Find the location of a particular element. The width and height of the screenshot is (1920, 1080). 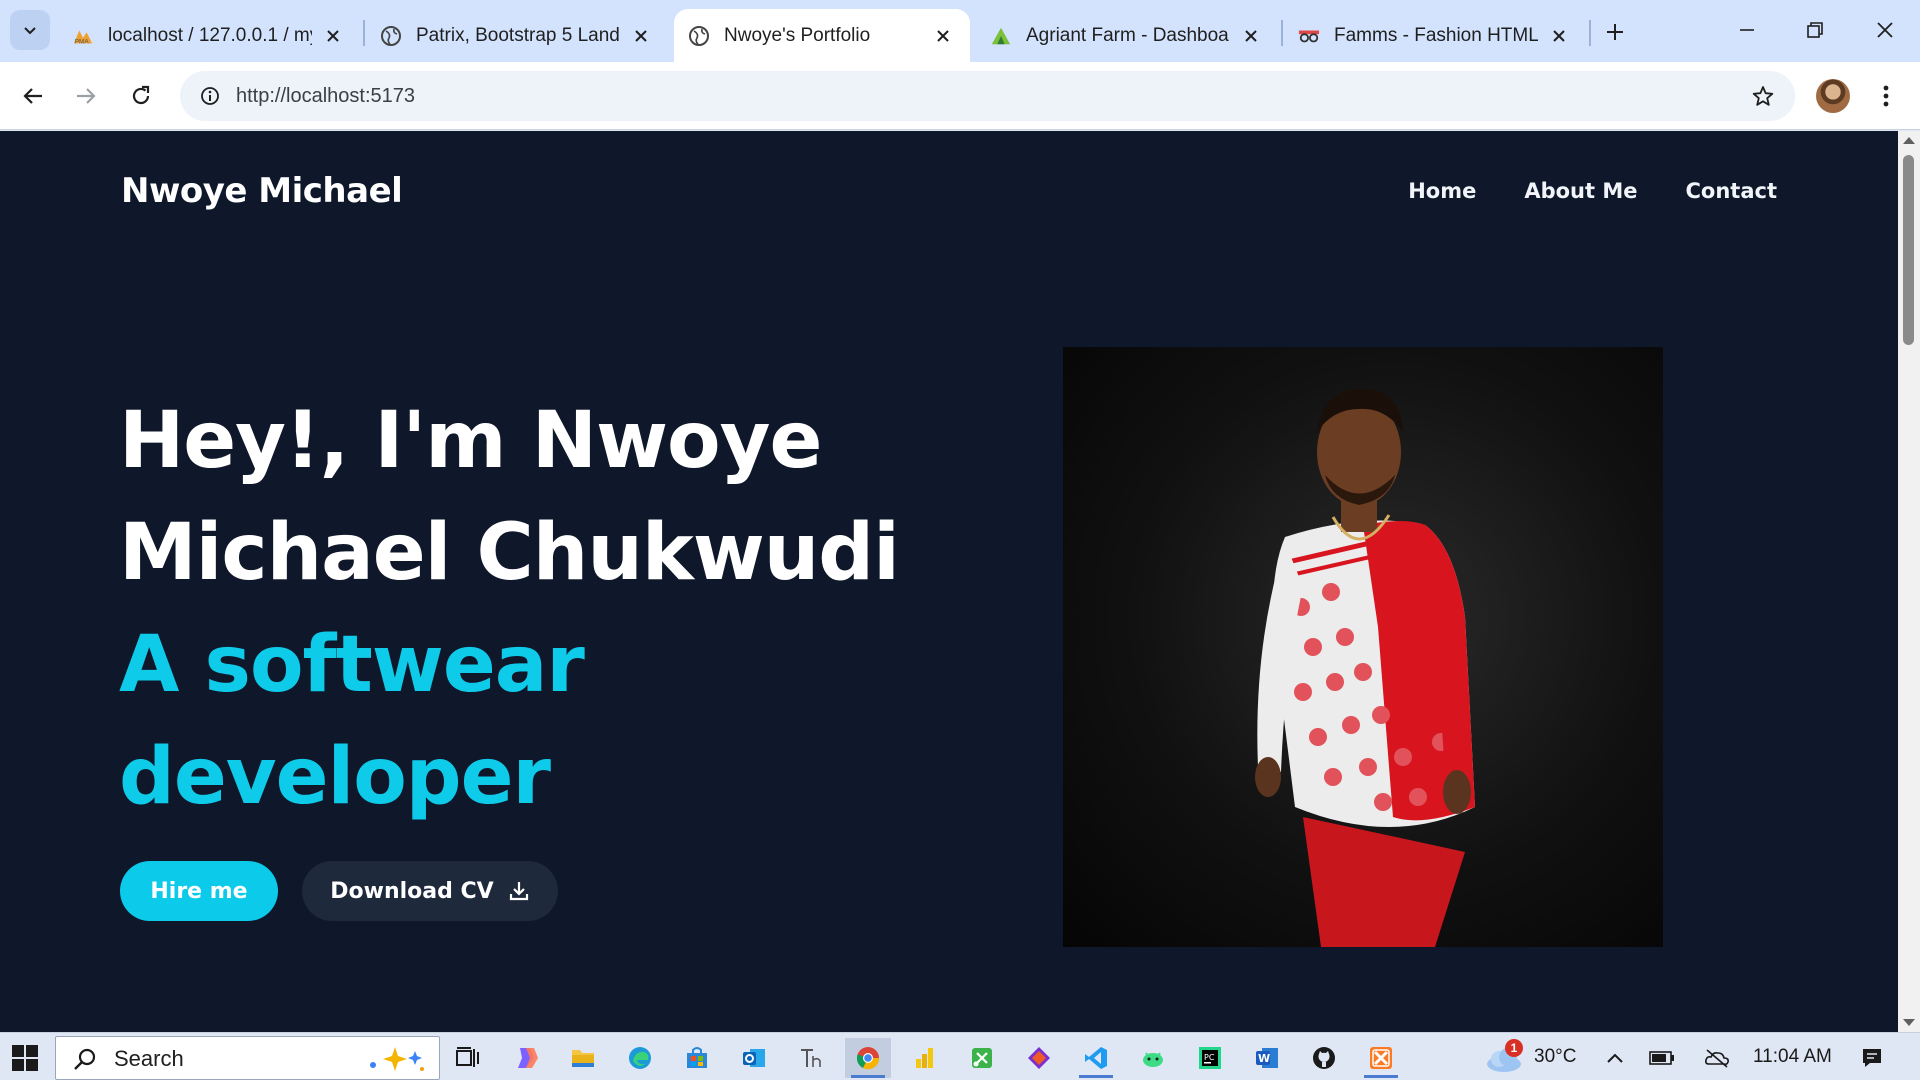

taskbar-pycharm: PC is located at coordinates (1210, 1058).